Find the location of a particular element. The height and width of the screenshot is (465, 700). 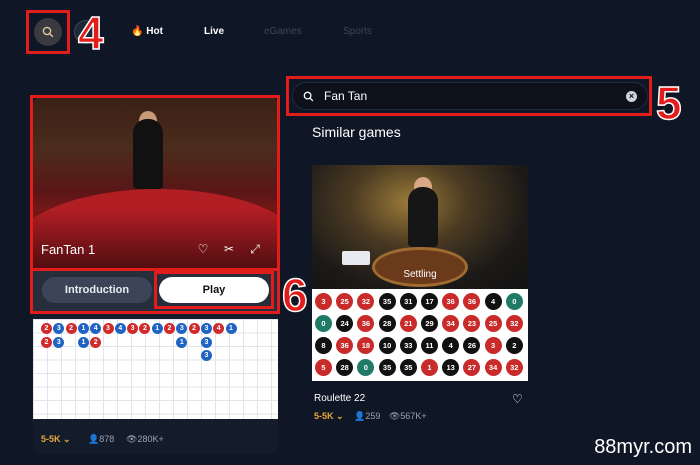

watermark: 88myr.com is located at coordinates (643, 447).